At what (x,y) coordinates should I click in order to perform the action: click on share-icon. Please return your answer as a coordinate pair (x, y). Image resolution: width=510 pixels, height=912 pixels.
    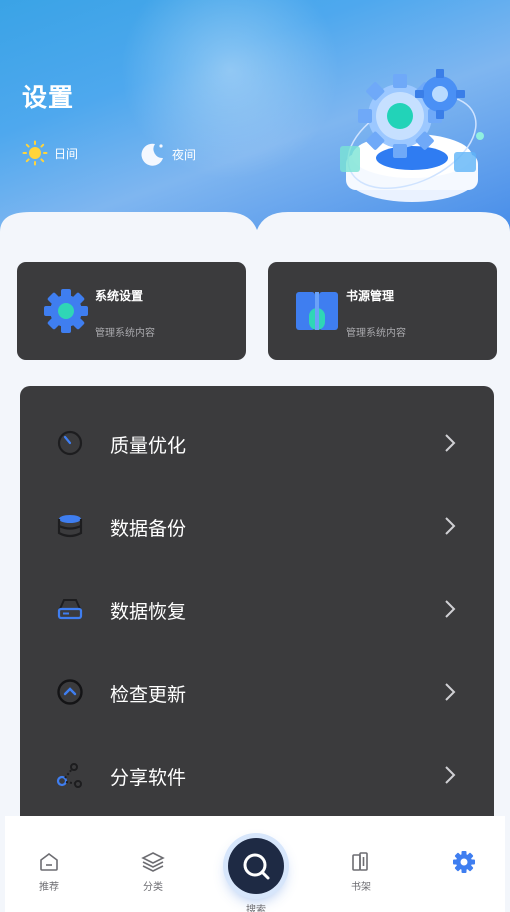
    Looking at the image, I should click on (69, 775).